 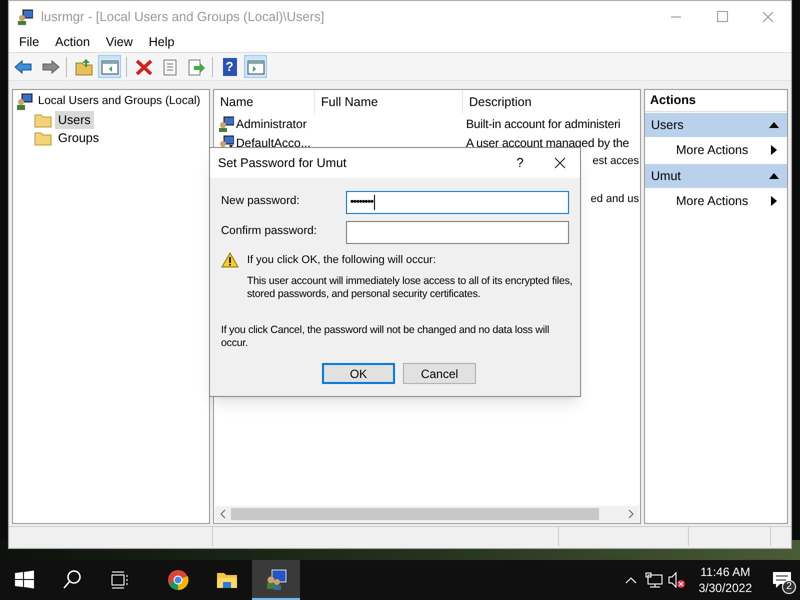 I want to click on dialog-button: Cancel, so click(x=439, y=373).